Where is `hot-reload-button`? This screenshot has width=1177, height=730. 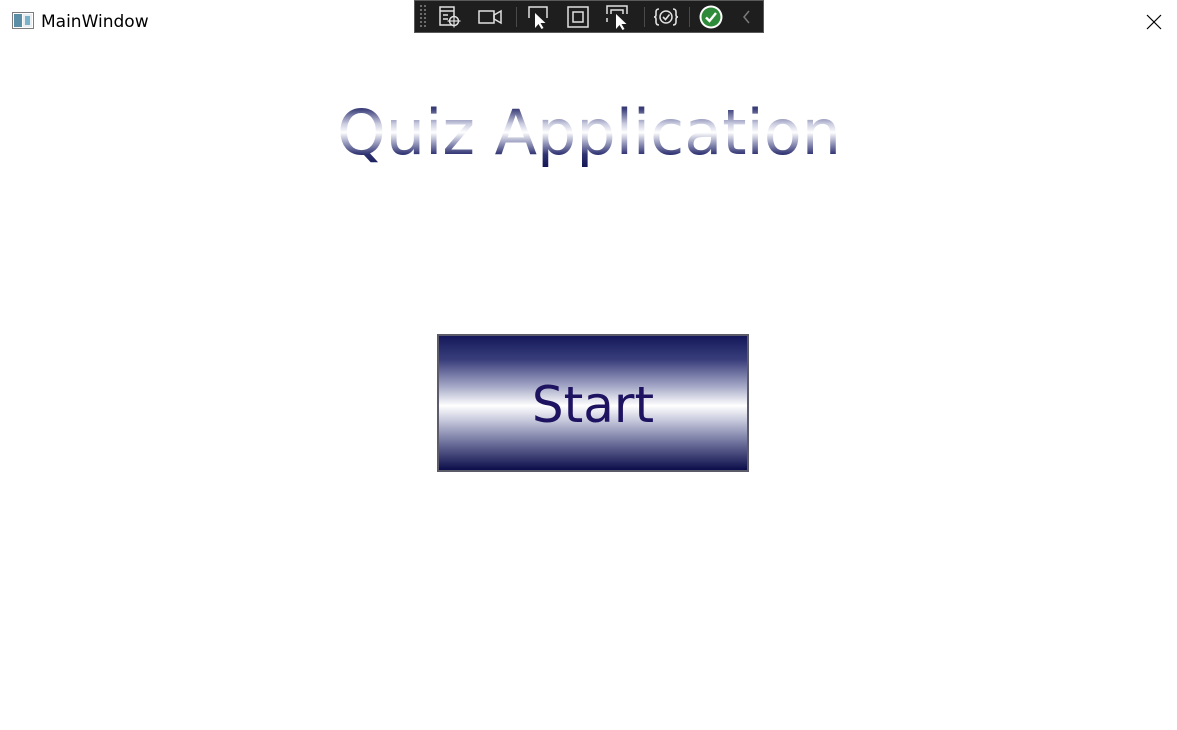 hot-reload-button is located at coordinates (666, 17).